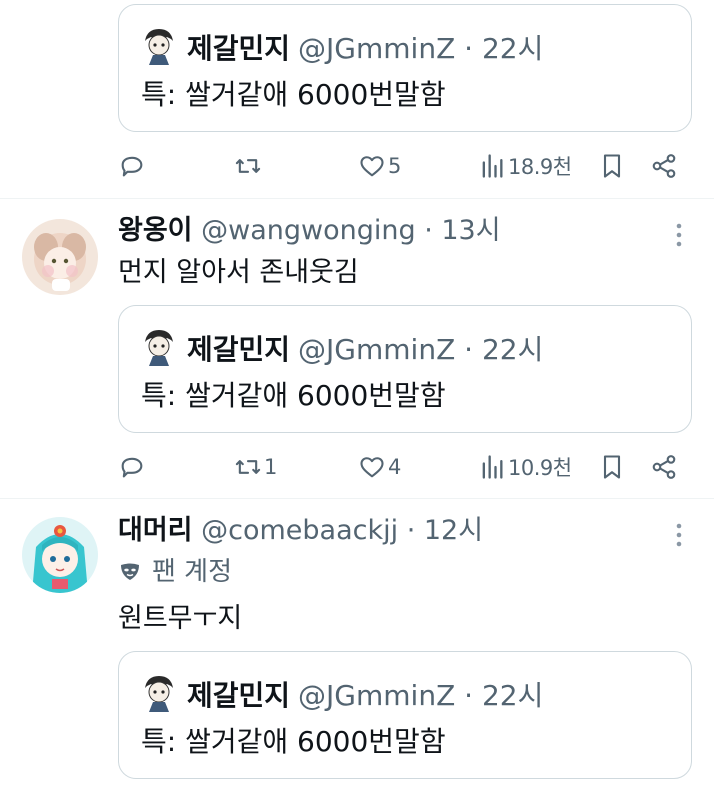 This screenshot has width=714, height=801. I want to click on retweet-count: 1, so click(270, 467).